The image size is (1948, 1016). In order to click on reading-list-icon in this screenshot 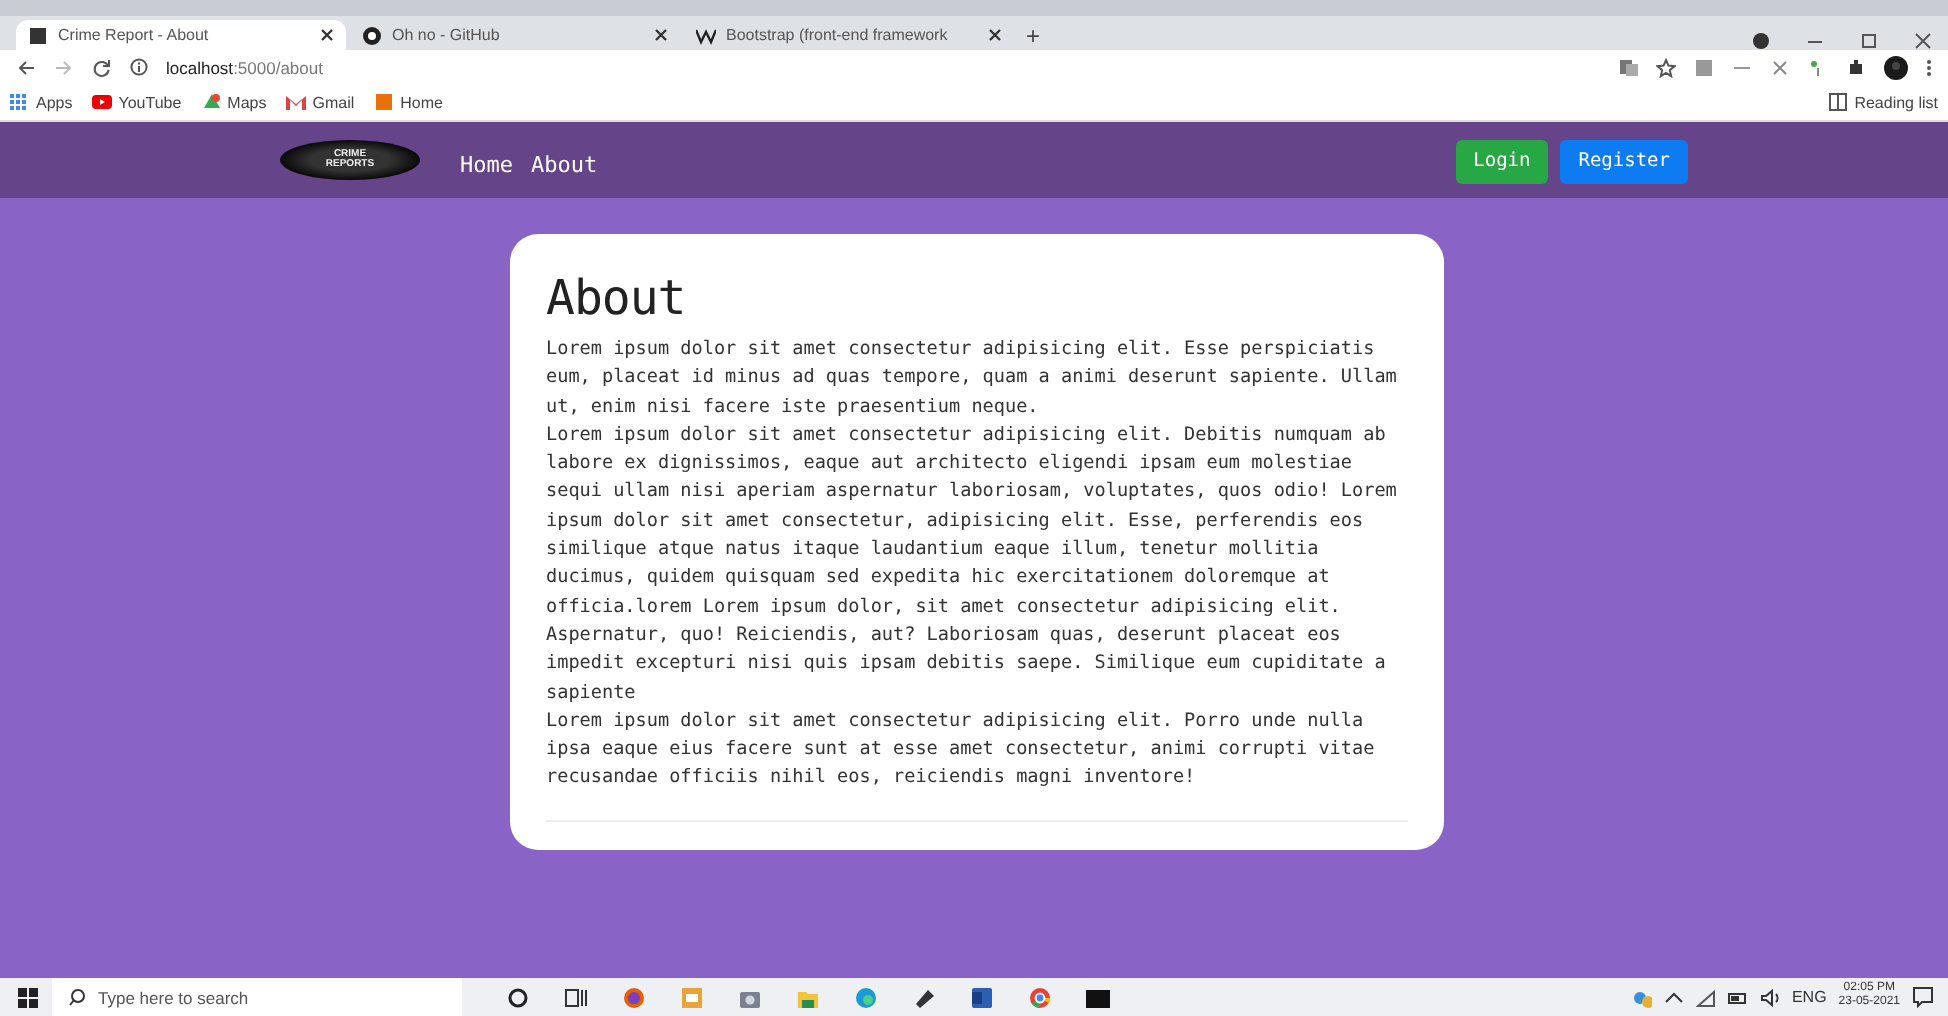, I will do `click(1838, 102)`.